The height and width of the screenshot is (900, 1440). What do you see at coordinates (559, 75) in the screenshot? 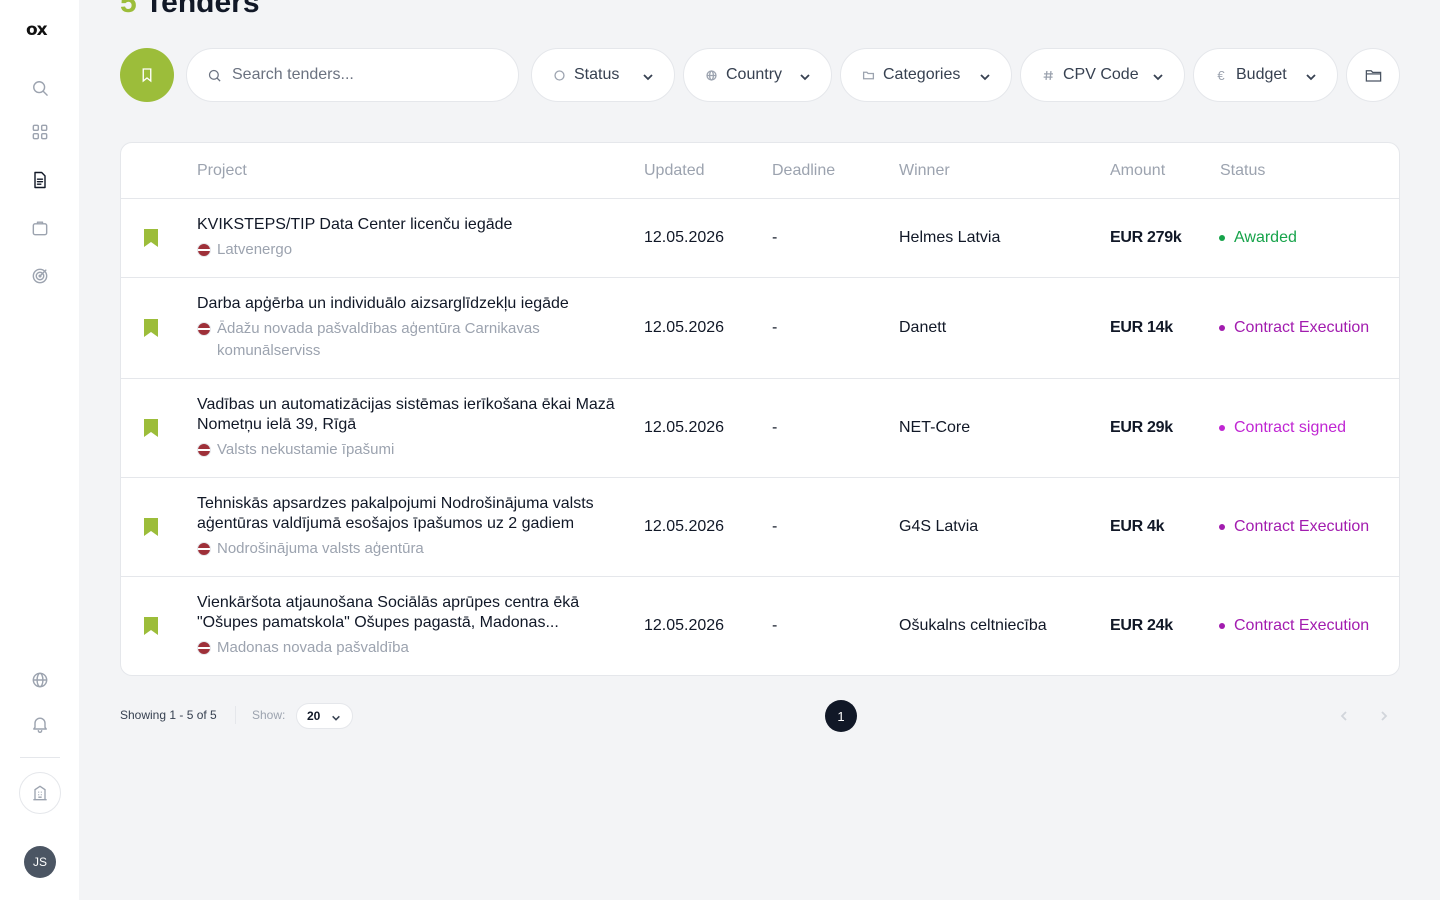
I see `status-circle-icon` at bounding box center [559, 75].